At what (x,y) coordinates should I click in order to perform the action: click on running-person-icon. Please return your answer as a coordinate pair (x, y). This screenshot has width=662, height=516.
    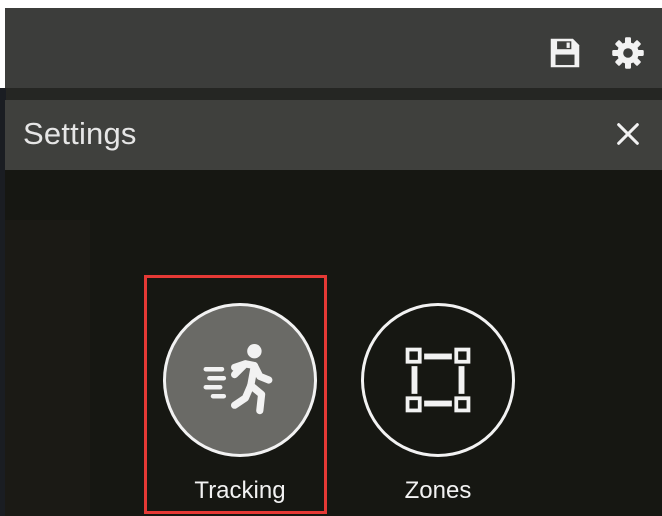
    Looking at the image, I should click on (238, 379).